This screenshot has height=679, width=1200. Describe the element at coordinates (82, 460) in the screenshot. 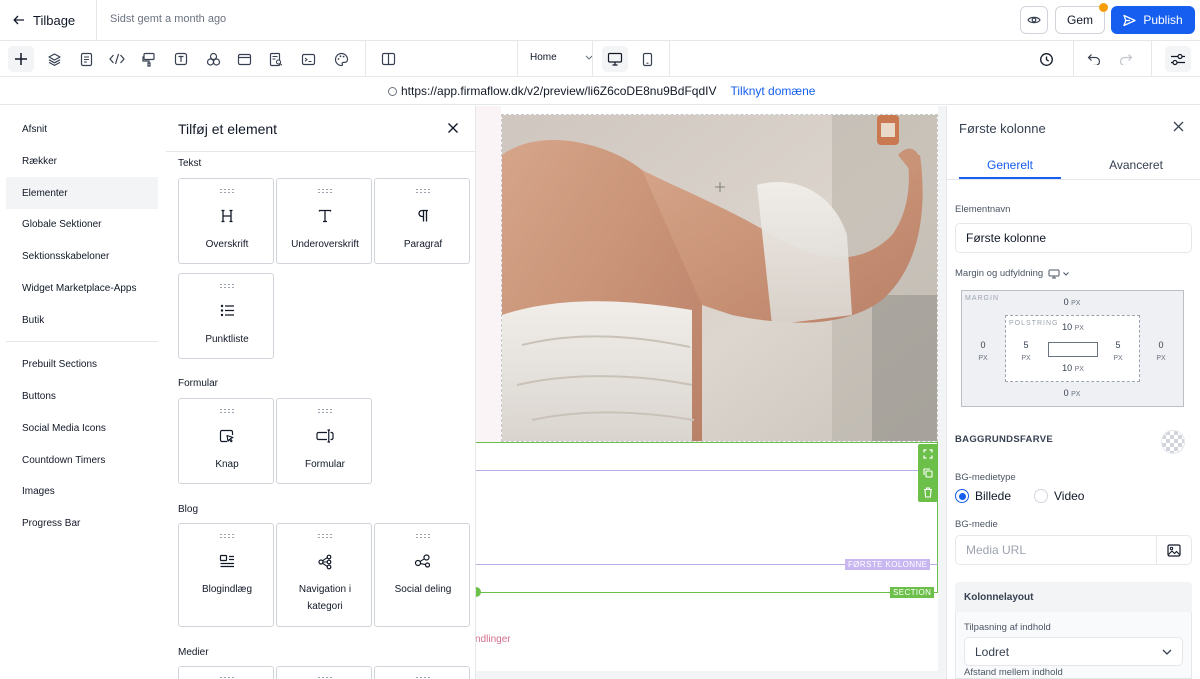

I see `nav-item-countdown-timers: Countdown Timers` at that location.